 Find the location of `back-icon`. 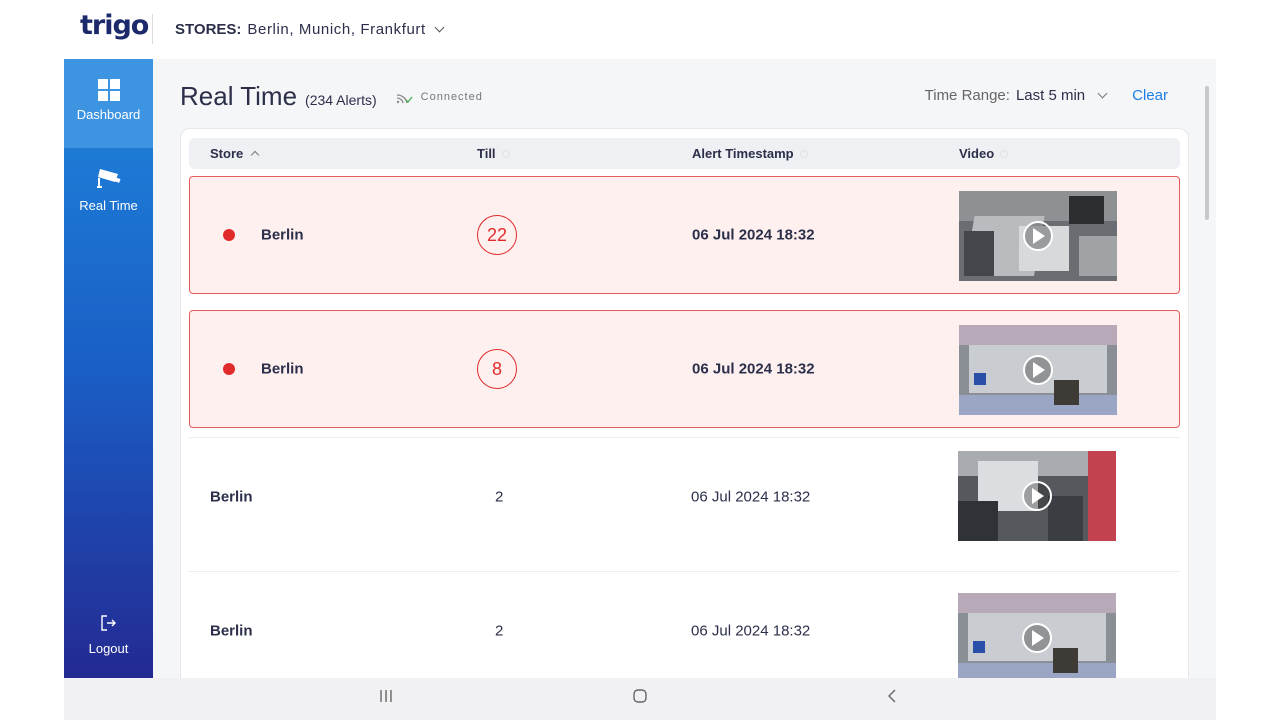

back-icon is located at coordinates (893, 696).